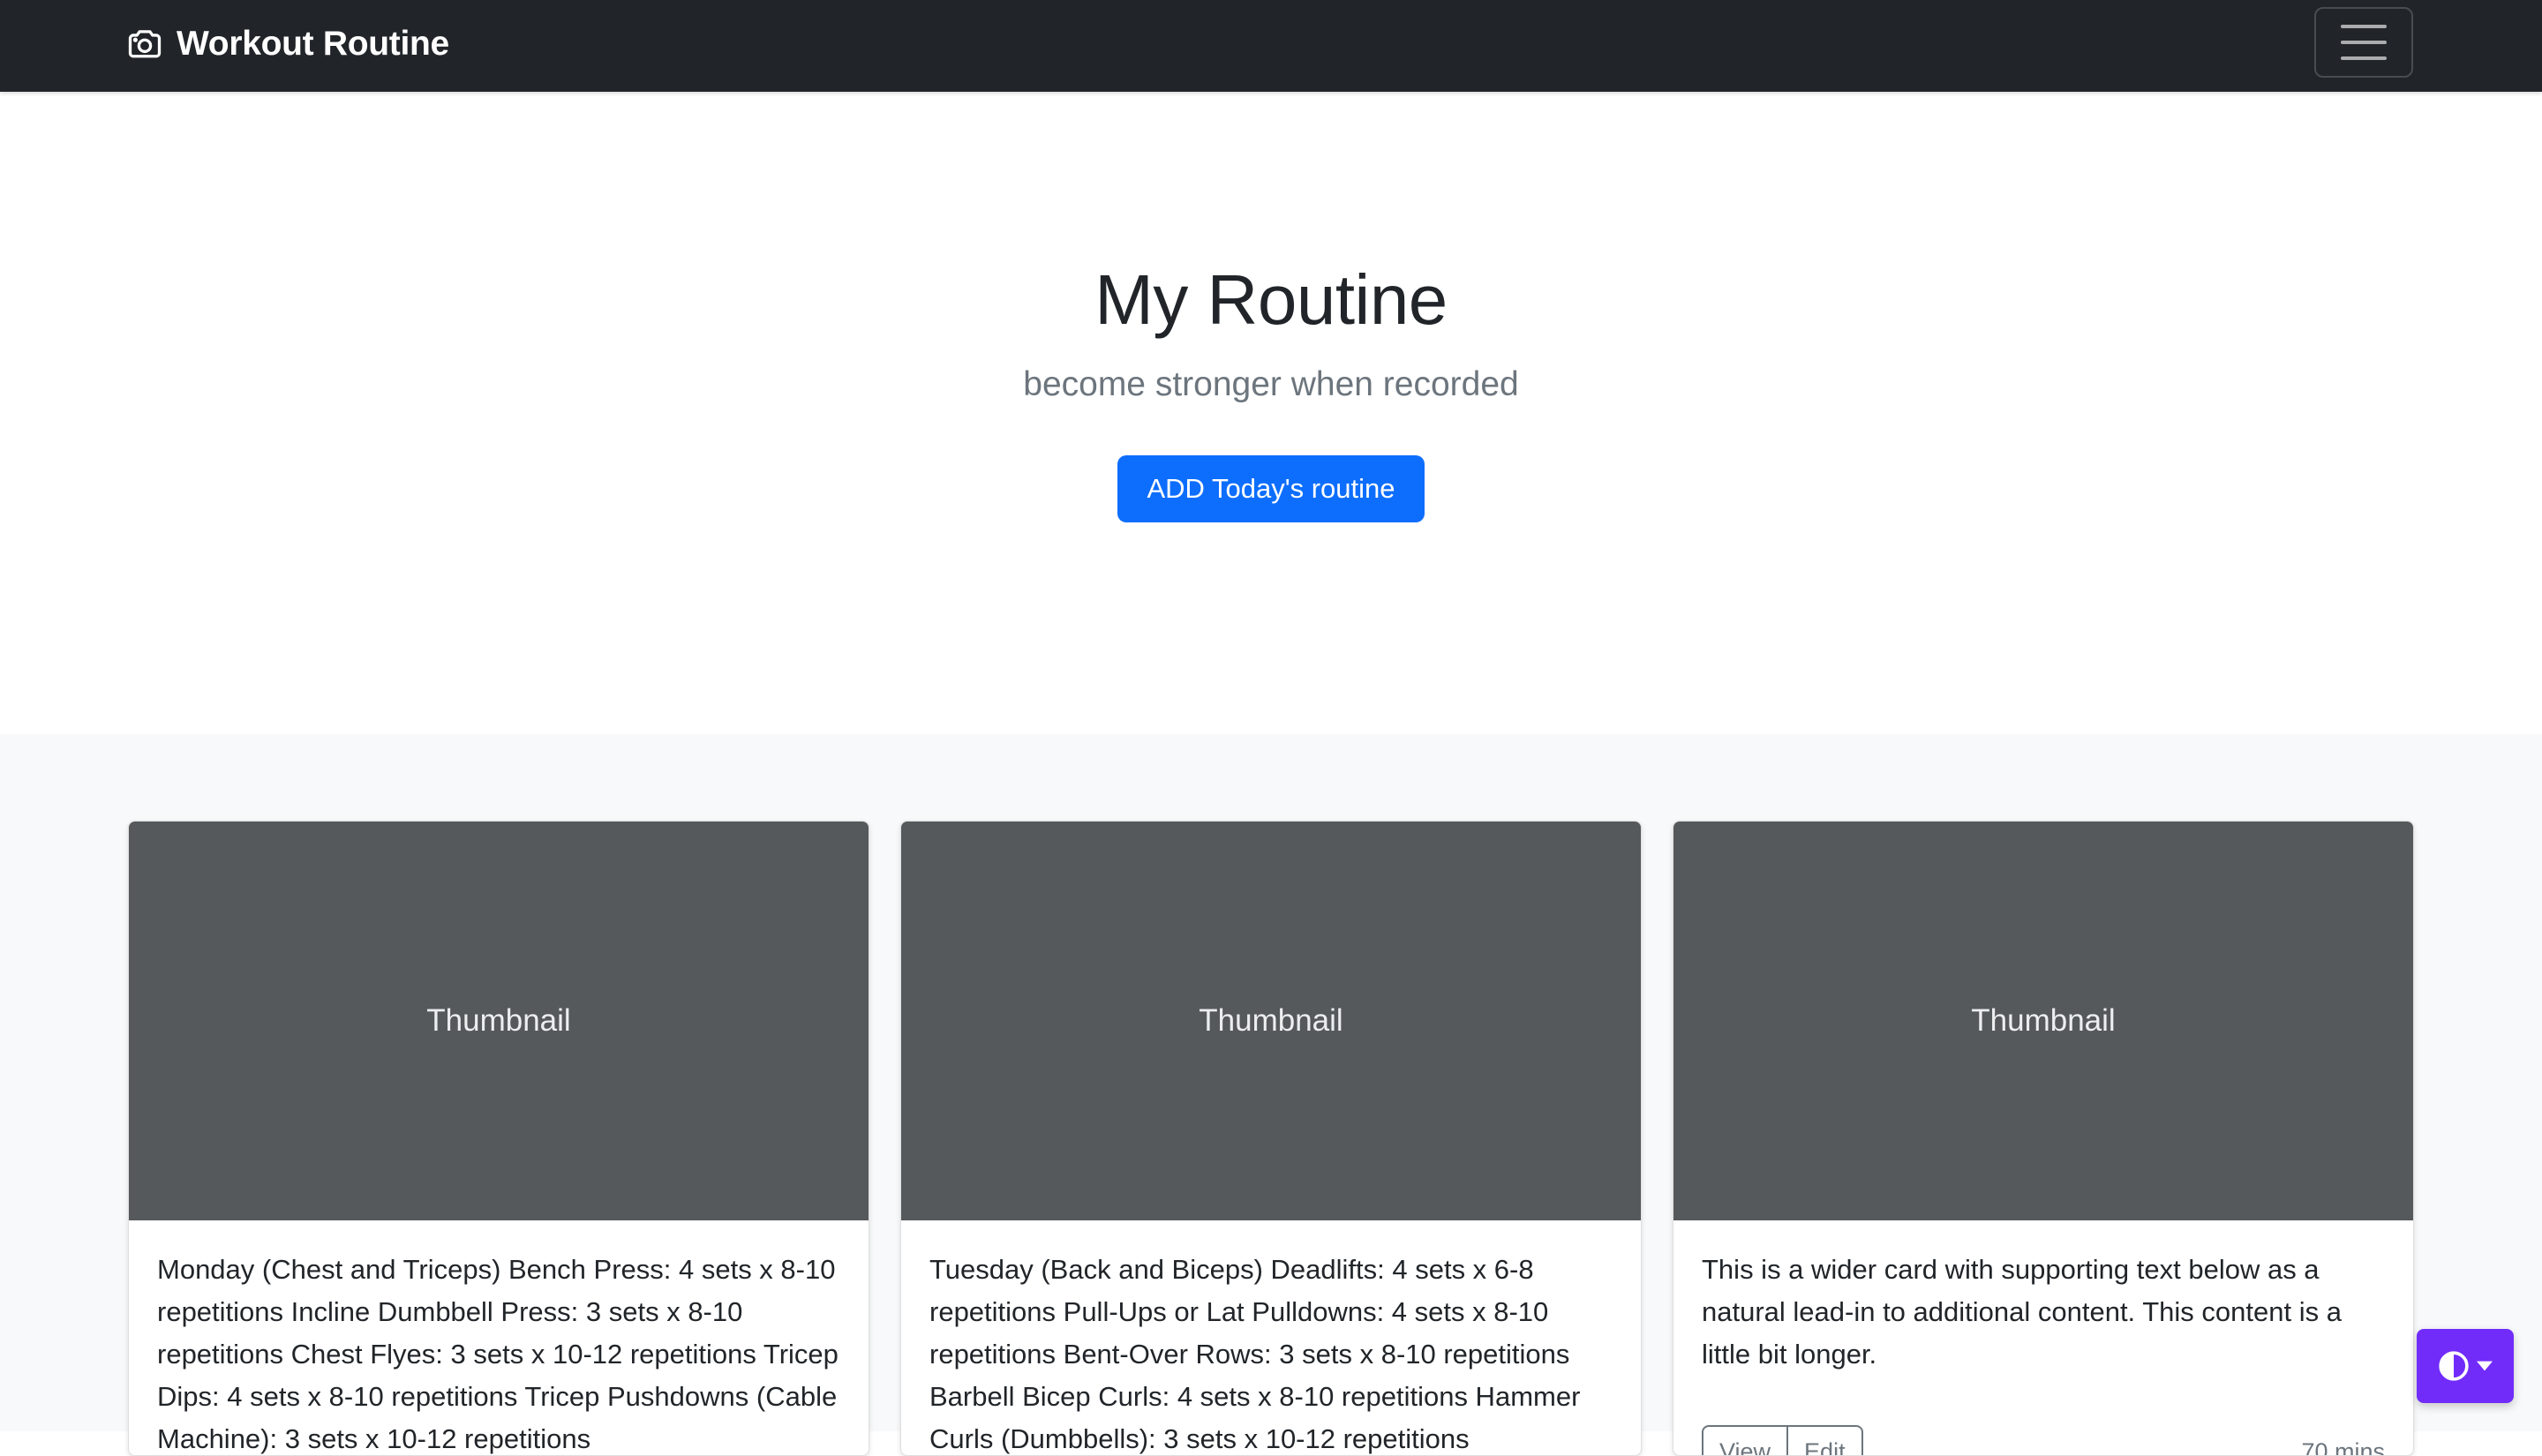  I want to click on brand-link: Workout Routine, so click(287, 44).